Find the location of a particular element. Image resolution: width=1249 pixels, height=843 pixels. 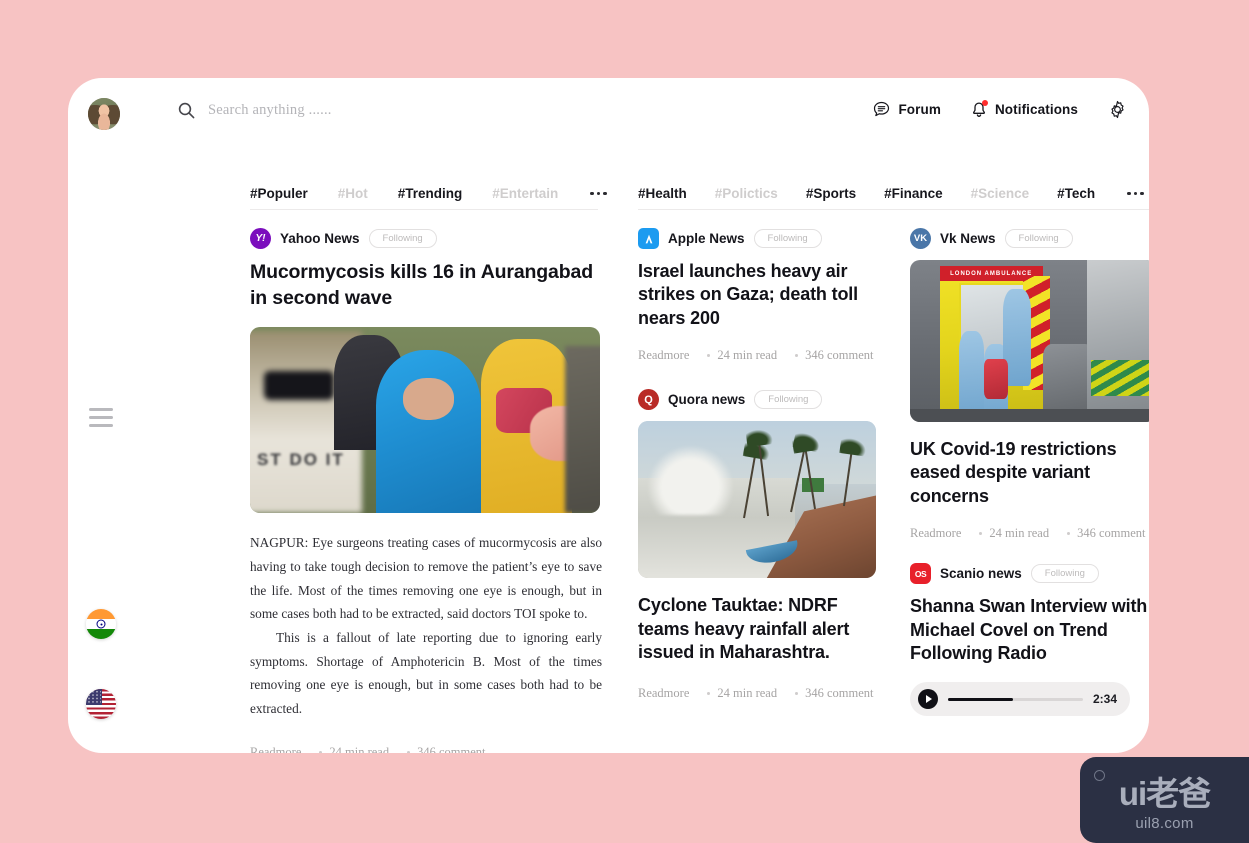

vk-logo-icon: VK is located at coordinates (920, 238).